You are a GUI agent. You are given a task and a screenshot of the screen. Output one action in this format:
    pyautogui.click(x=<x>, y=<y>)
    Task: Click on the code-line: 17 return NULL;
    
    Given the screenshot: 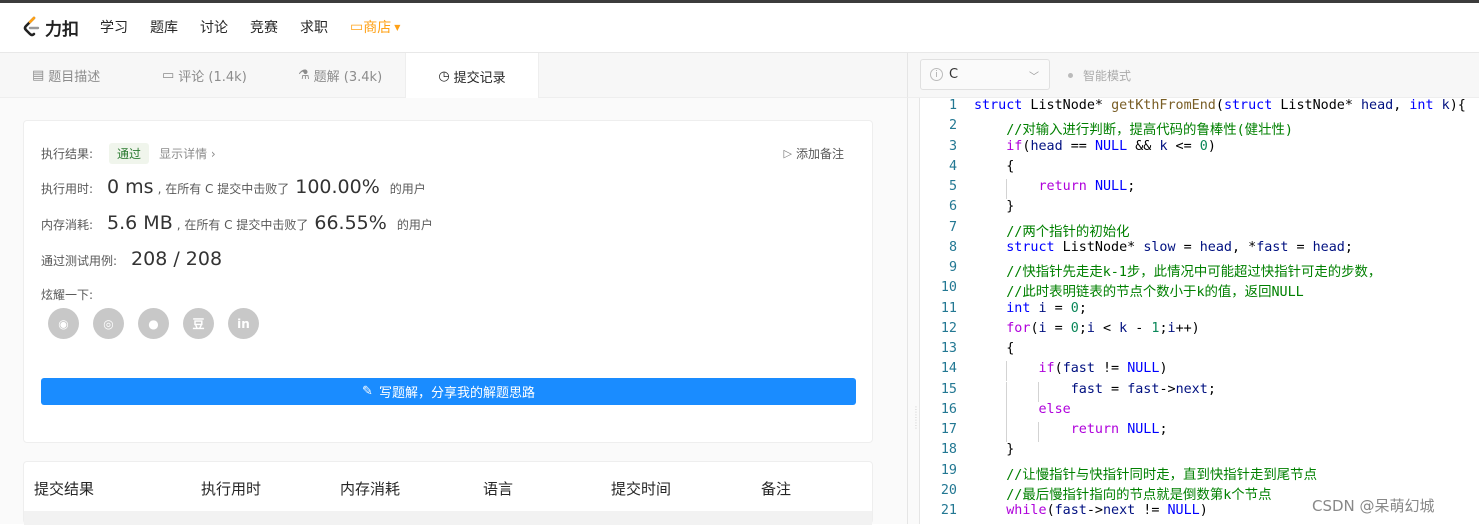 What is the action you would take?
    pyautogui.click(x=1199, y=432)
    